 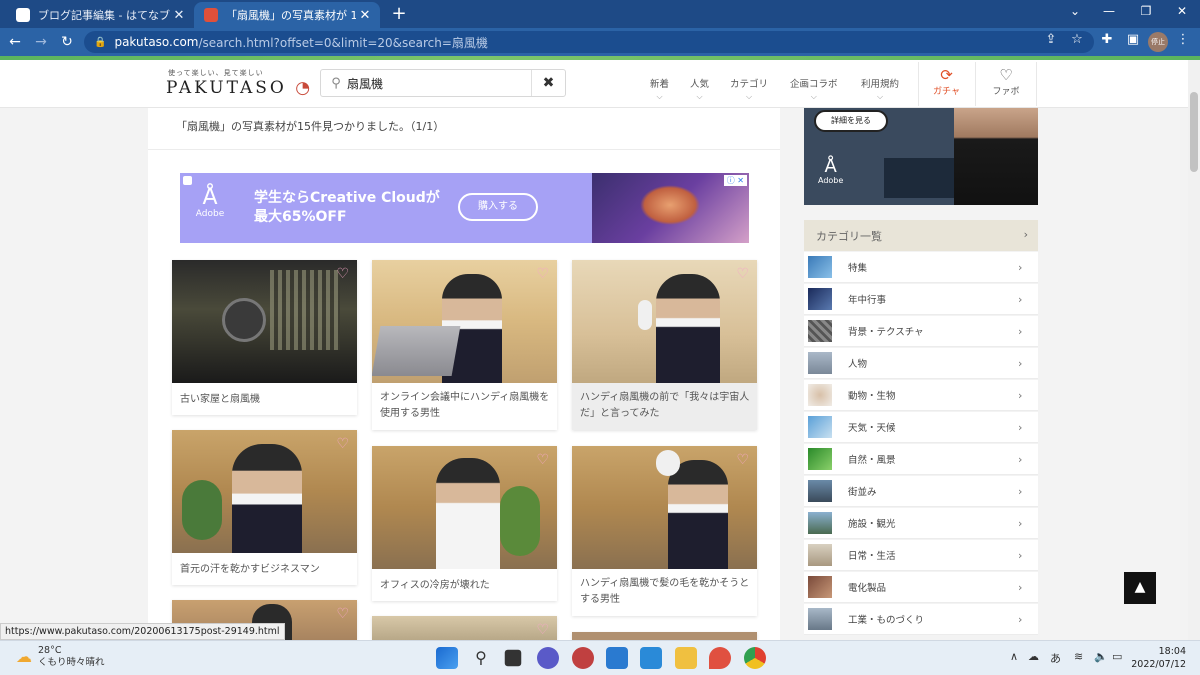 What do you see at coordinates (1158, 42) in the screenshot?
I see `profile-avatar: 停止` at bounding box center [1158, 42].